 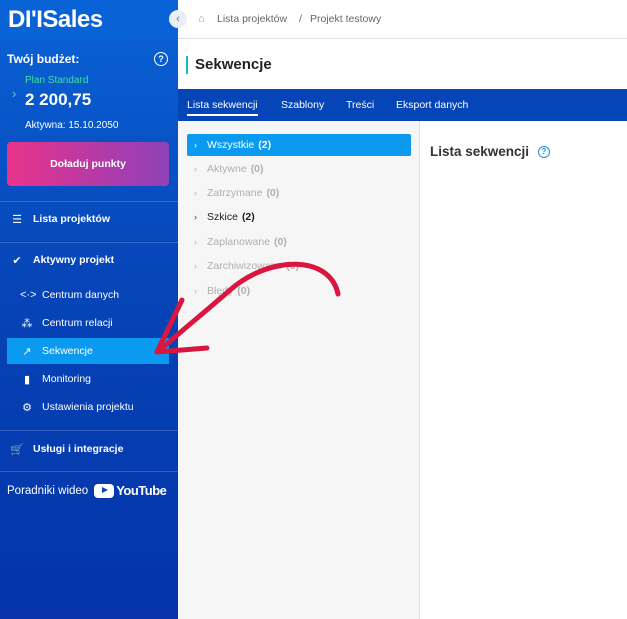 What do you see at coordinates (201, 19) in the screenshot?
I see `home-icon: ⌂` at bounding box center [201, 19].